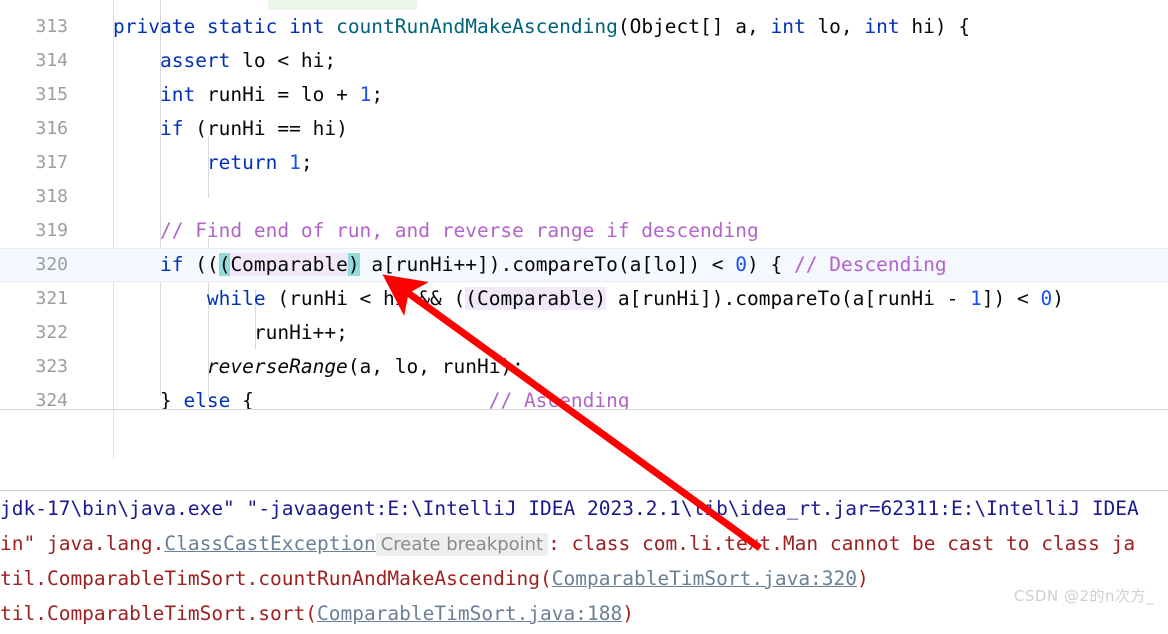 The width and height of the screenshot is (1168, 634). What do you see at coordinates (51, 399) in the screenshot?
I see `line-number: 324` at bounding box center [51, 399].